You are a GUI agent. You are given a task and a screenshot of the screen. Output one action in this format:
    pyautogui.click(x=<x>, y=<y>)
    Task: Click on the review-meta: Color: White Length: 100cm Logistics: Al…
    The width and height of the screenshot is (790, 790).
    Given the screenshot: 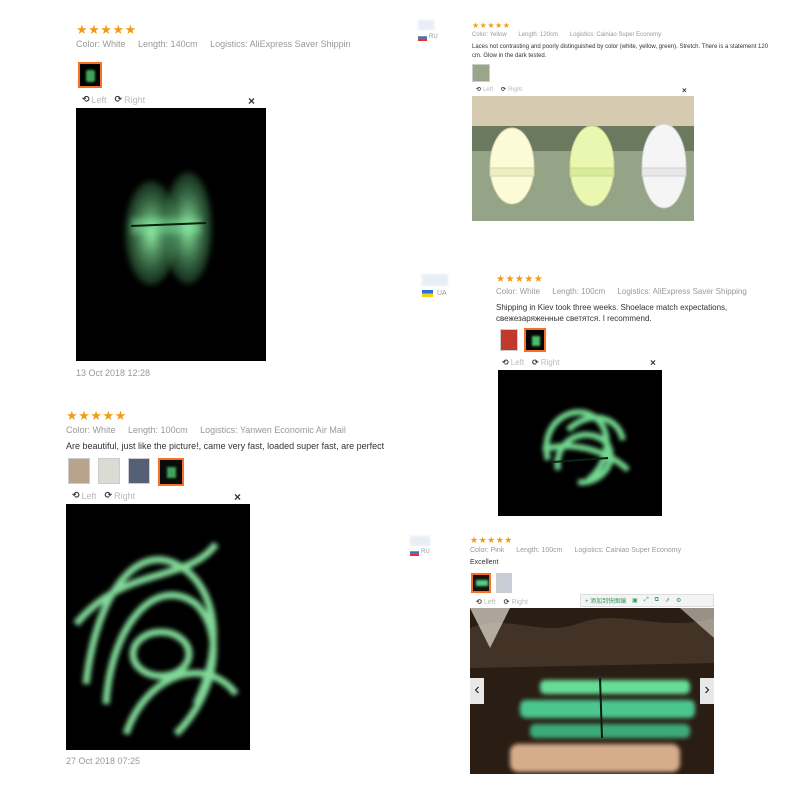 What is the action you would take?
    pyautogui.click(x=626, y=291)
    